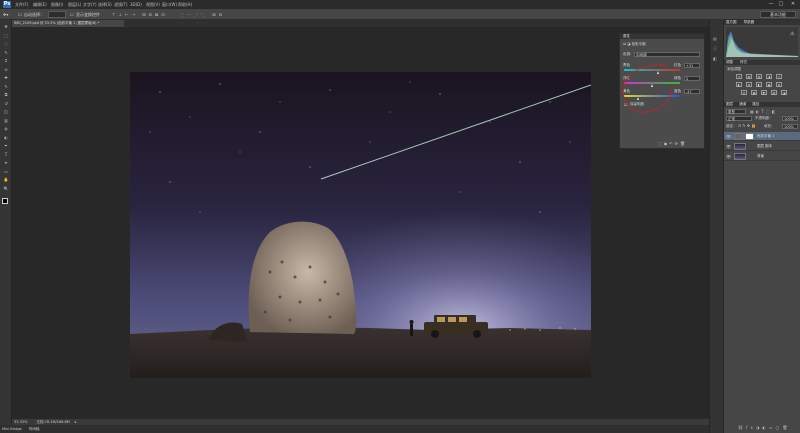 This screenshot has width=800, height=433. I want to click on layer-filter-kind: 类型, so click(736, 111).